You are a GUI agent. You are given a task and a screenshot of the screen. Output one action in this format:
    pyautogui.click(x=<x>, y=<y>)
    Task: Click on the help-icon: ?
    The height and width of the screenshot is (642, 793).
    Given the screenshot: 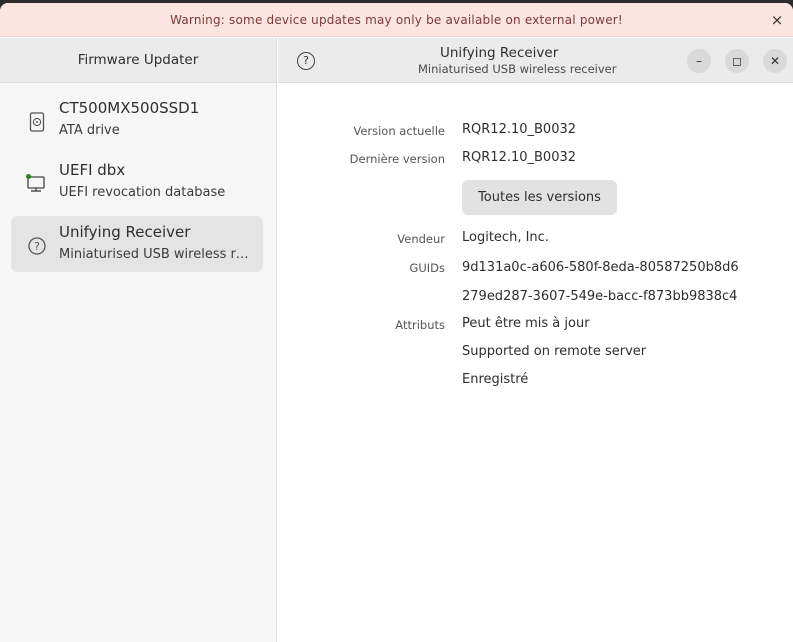 What is the action you would take?
    pyautogui.click(x=37, y=246)
    